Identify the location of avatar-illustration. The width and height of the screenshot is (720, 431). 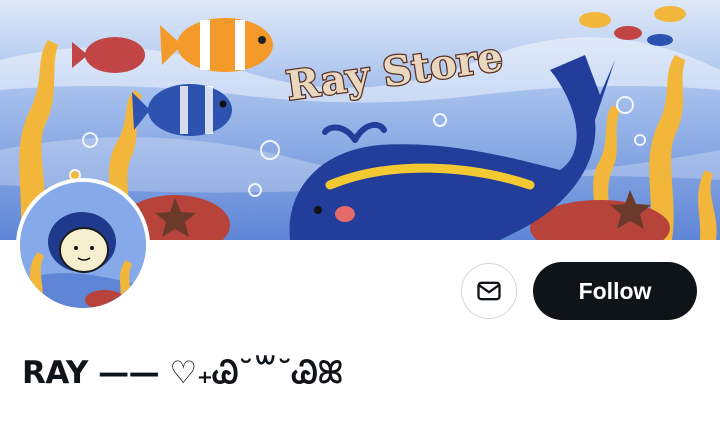
(83, 245).